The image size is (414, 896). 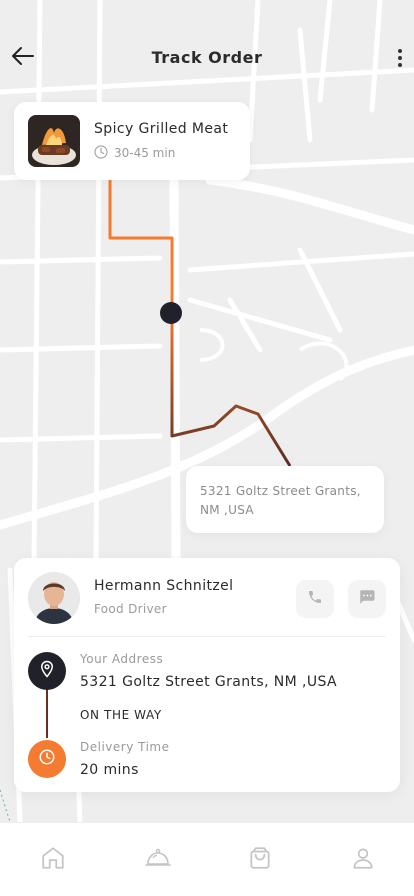 What do you see at coordinates (54, 141) in the screenshot?
I see `food-image` at bounding box center [54, 141].